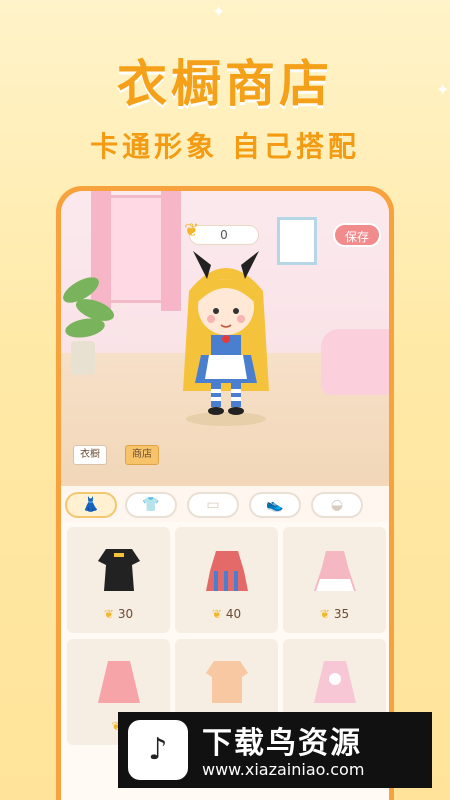 The image size is (450, 800). Describe the element at coordinates (334, 614) in the screenshot. I see `item-price: ❦ 35` at that location.